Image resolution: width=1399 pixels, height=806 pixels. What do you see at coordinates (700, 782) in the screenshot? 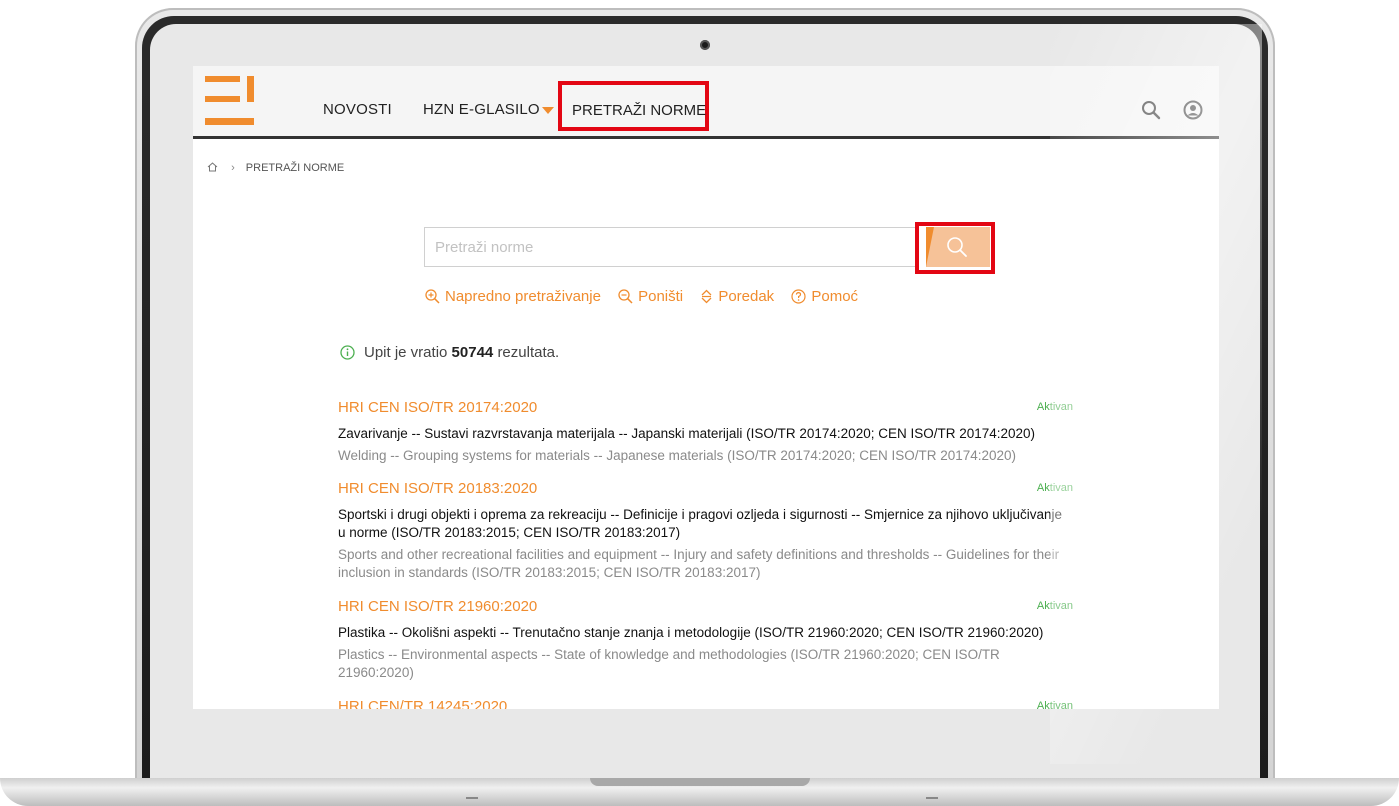
I see `laptop-base-notch` at bounding box center [700, 782].